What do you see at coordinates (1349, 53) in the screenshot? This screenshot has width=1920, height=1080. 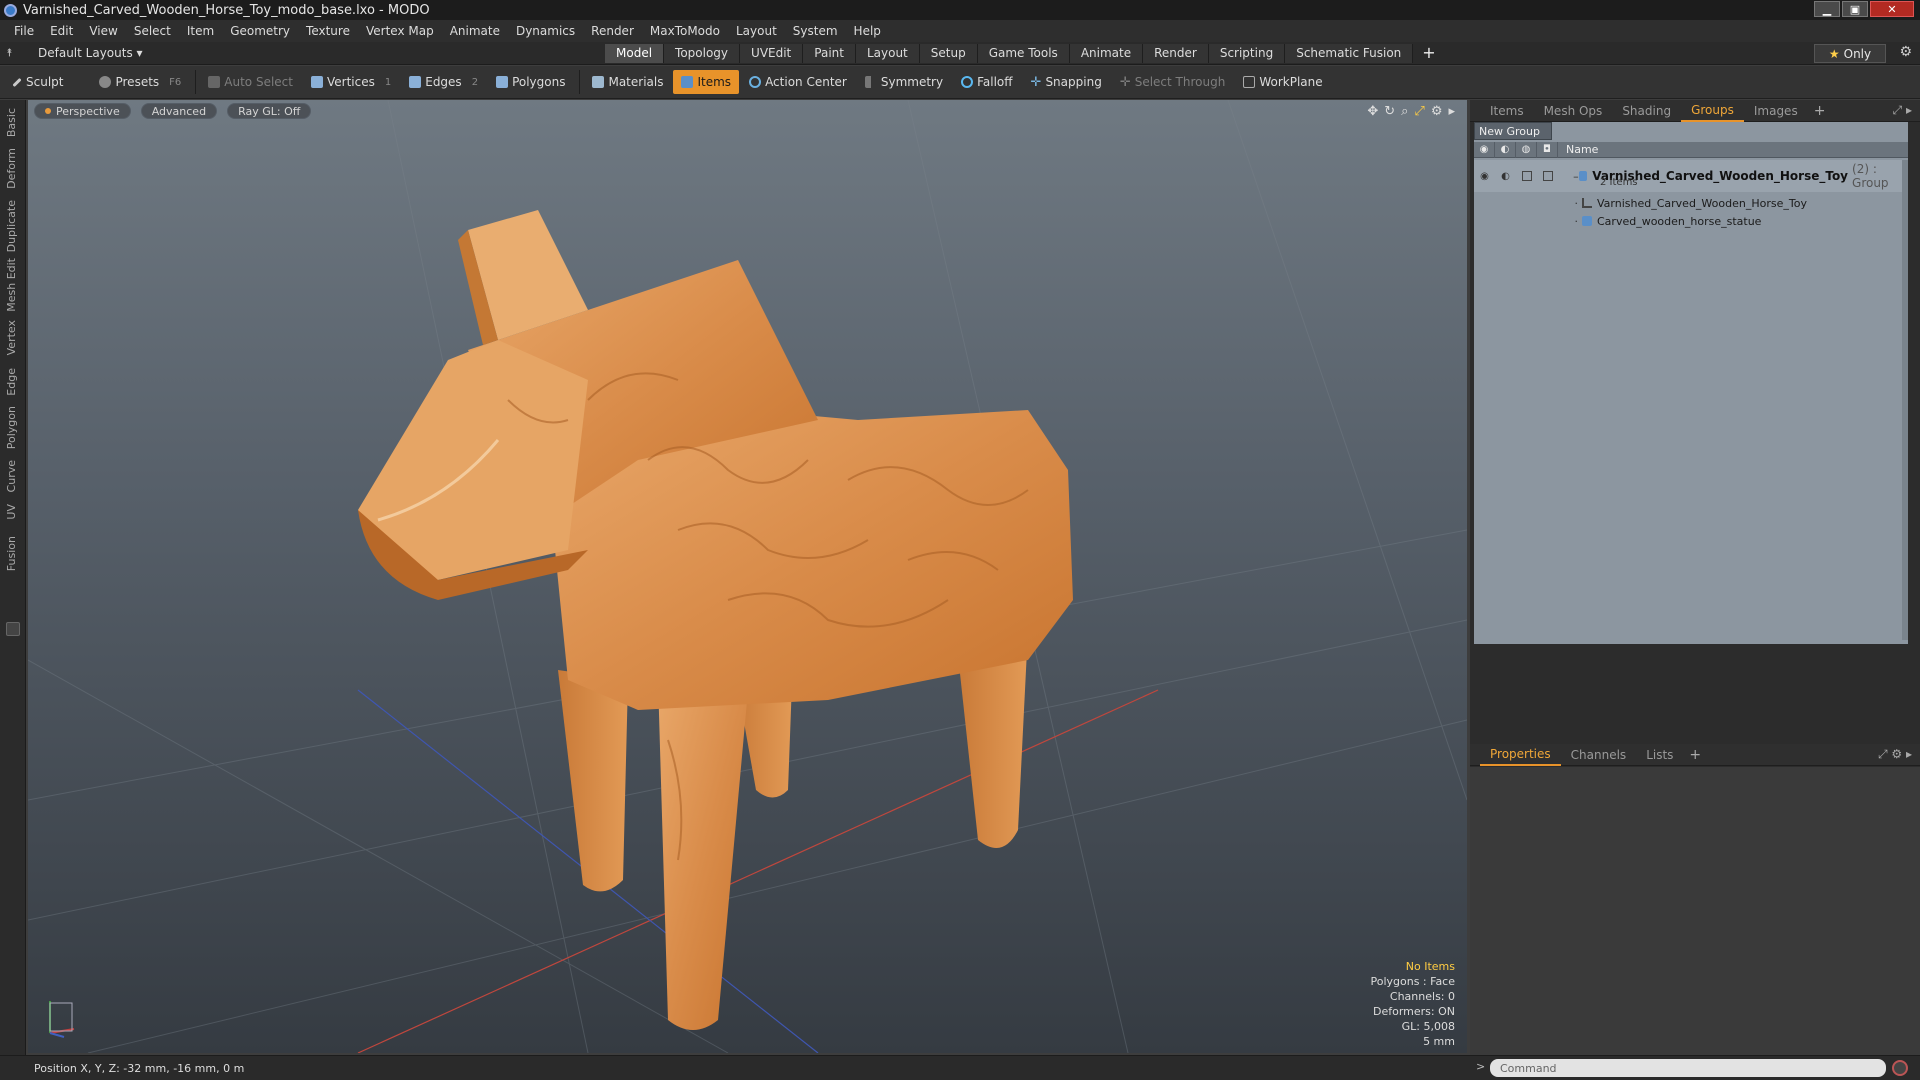 I see `tab-schematic-fusion: Schematic Fusion` at bounding box center [1349, 53].